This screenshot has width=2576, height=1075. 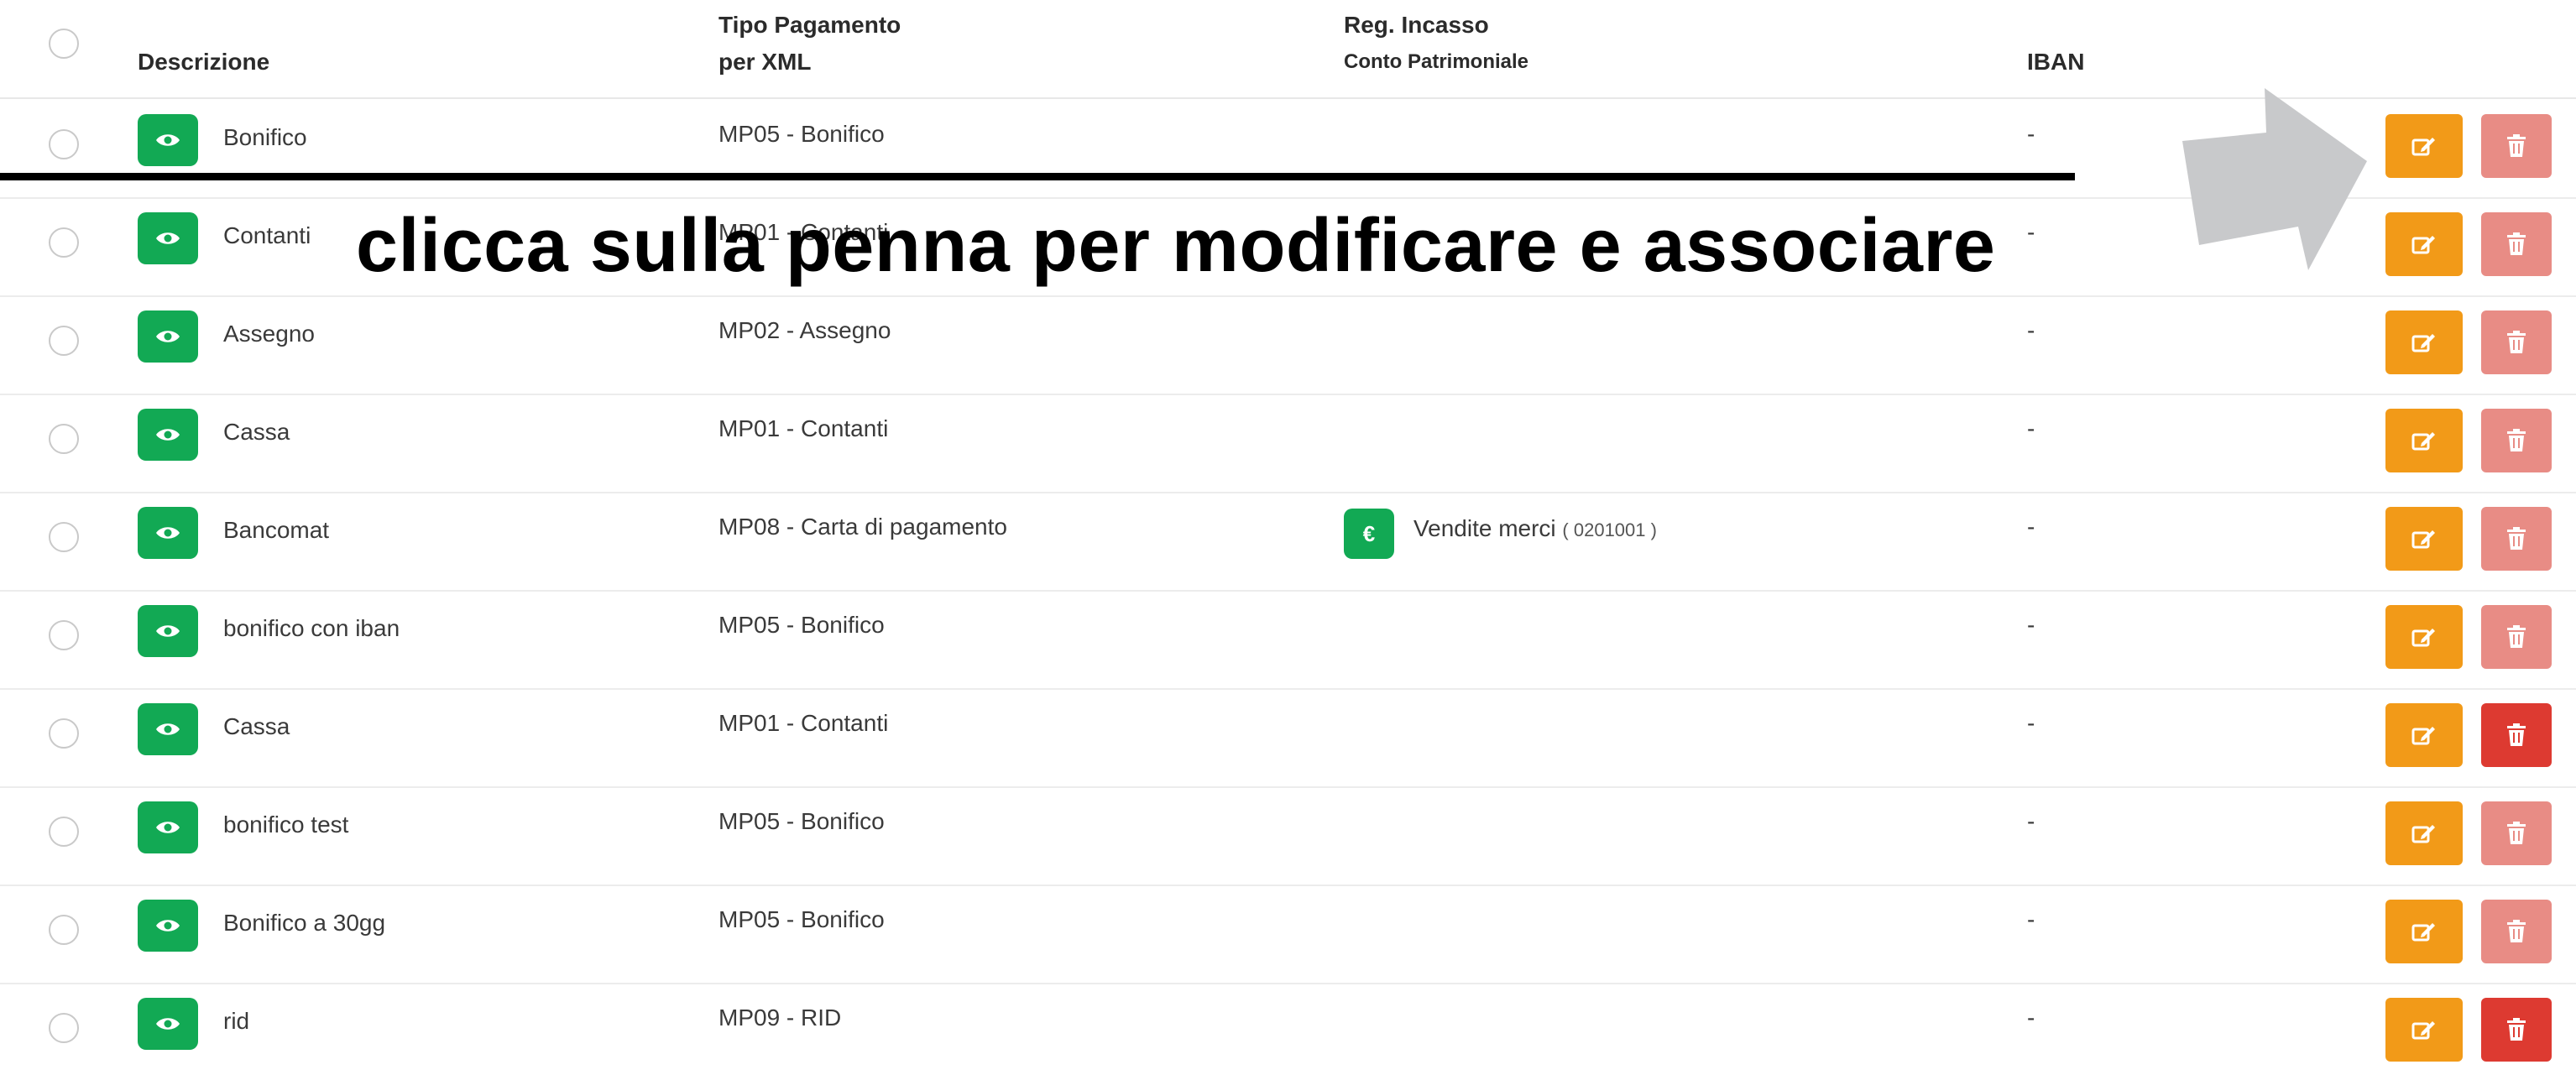 What do you see at coordinates (1416, 25) in the screenshot?
I see `header-reg-incasso: Reg. Incasso` at bounding box center [1416, 25].